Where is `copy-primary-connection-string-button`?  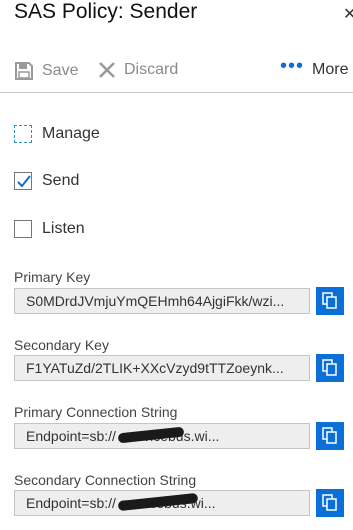 copy-primary-connection-string-button is located at coordinates (330, 436).